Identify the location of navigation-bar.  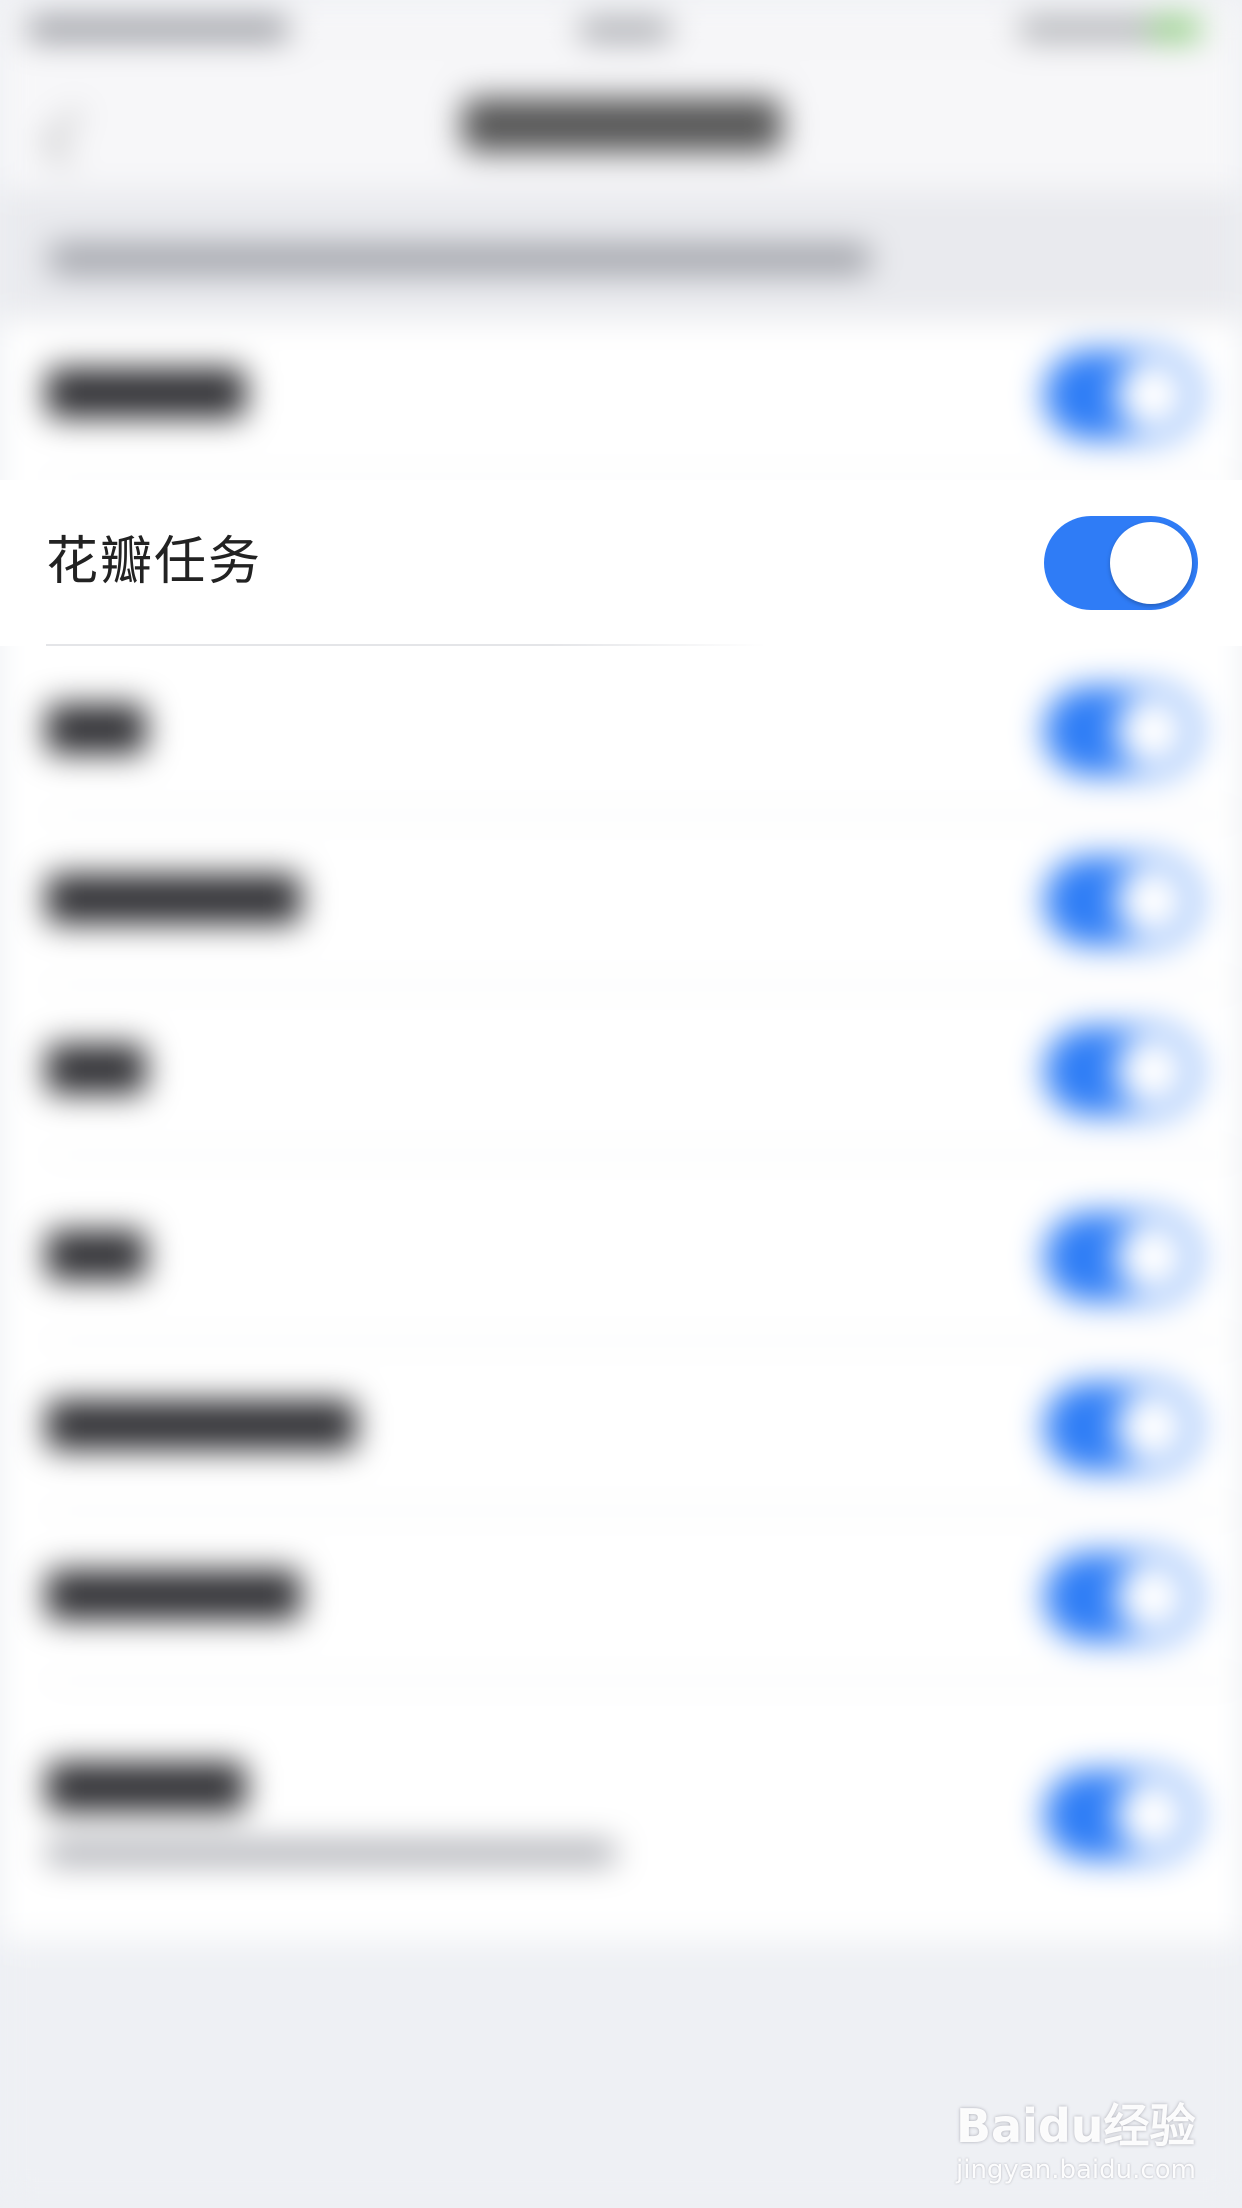
(621, 125).